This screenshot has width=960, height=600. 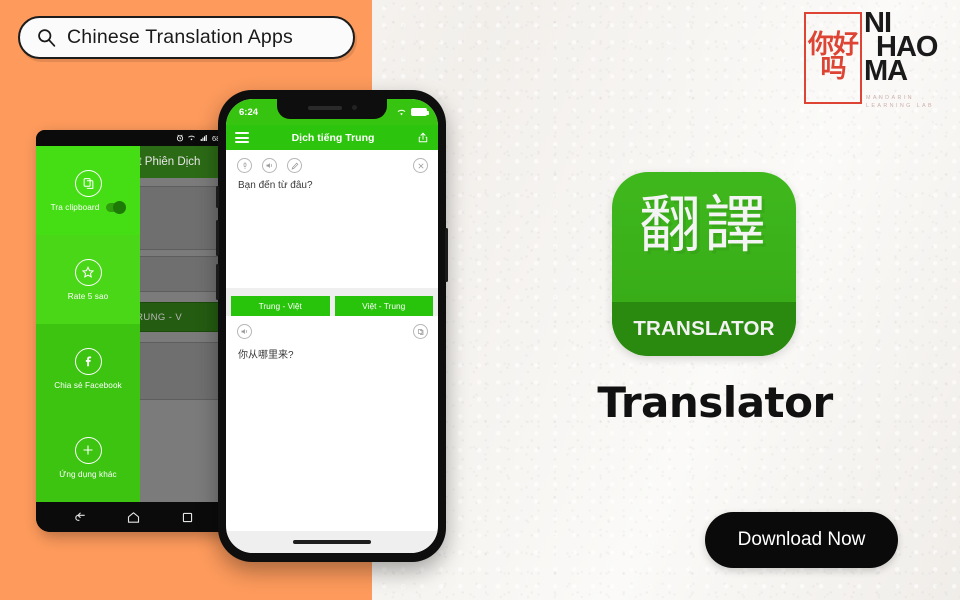 What do you see at coordinates (886, 70) in the screenshot?
I see `logo-line-ma: MA` at bounding box center [886, 70].